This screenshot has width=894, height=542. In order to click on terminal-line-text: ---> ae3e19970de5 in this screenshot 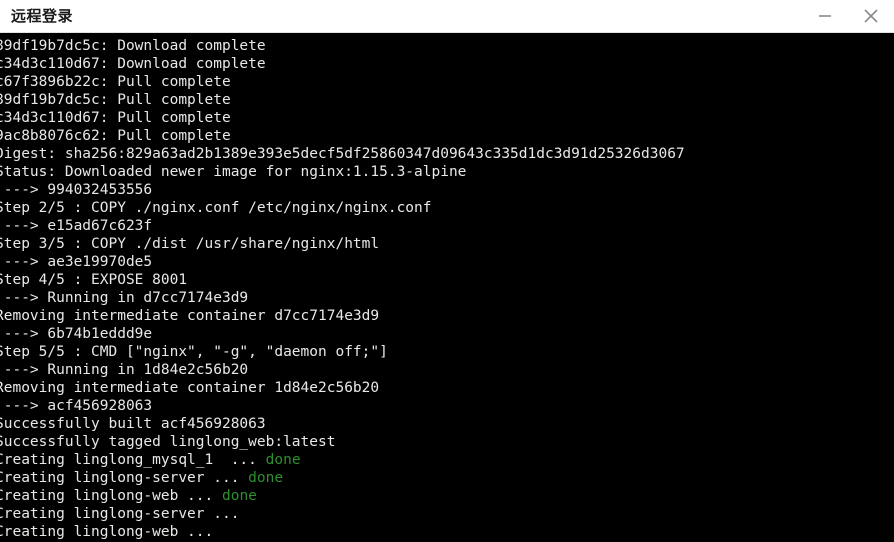, I will do `click(76, 262)`.